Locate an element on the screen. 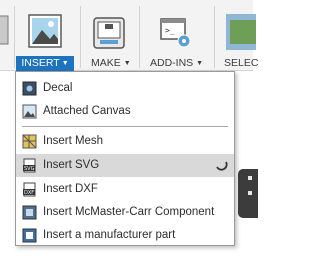  scripts-gear-icon: >_ is located at coordinates (176, 33).